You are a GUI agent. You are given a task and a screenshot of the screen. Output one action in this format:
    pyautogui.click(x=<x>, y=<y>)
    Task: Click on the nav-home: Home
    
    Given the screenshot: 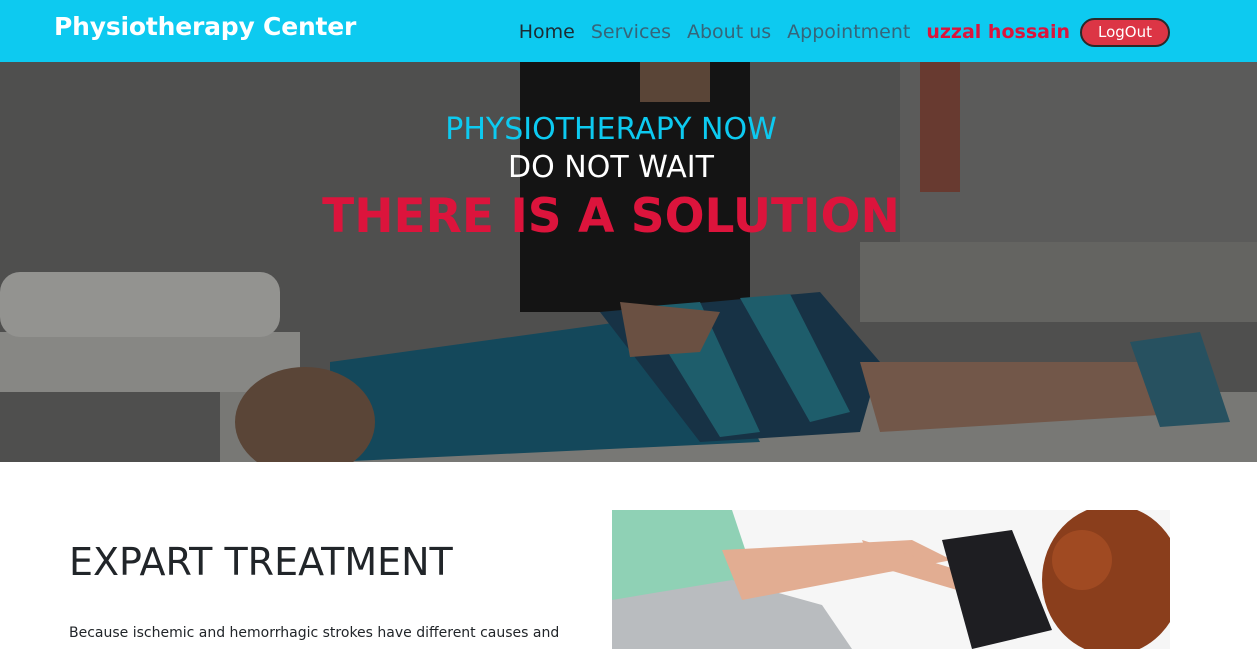 What is the action you would take?
    pyautogui.click(x=547, y=32)
    